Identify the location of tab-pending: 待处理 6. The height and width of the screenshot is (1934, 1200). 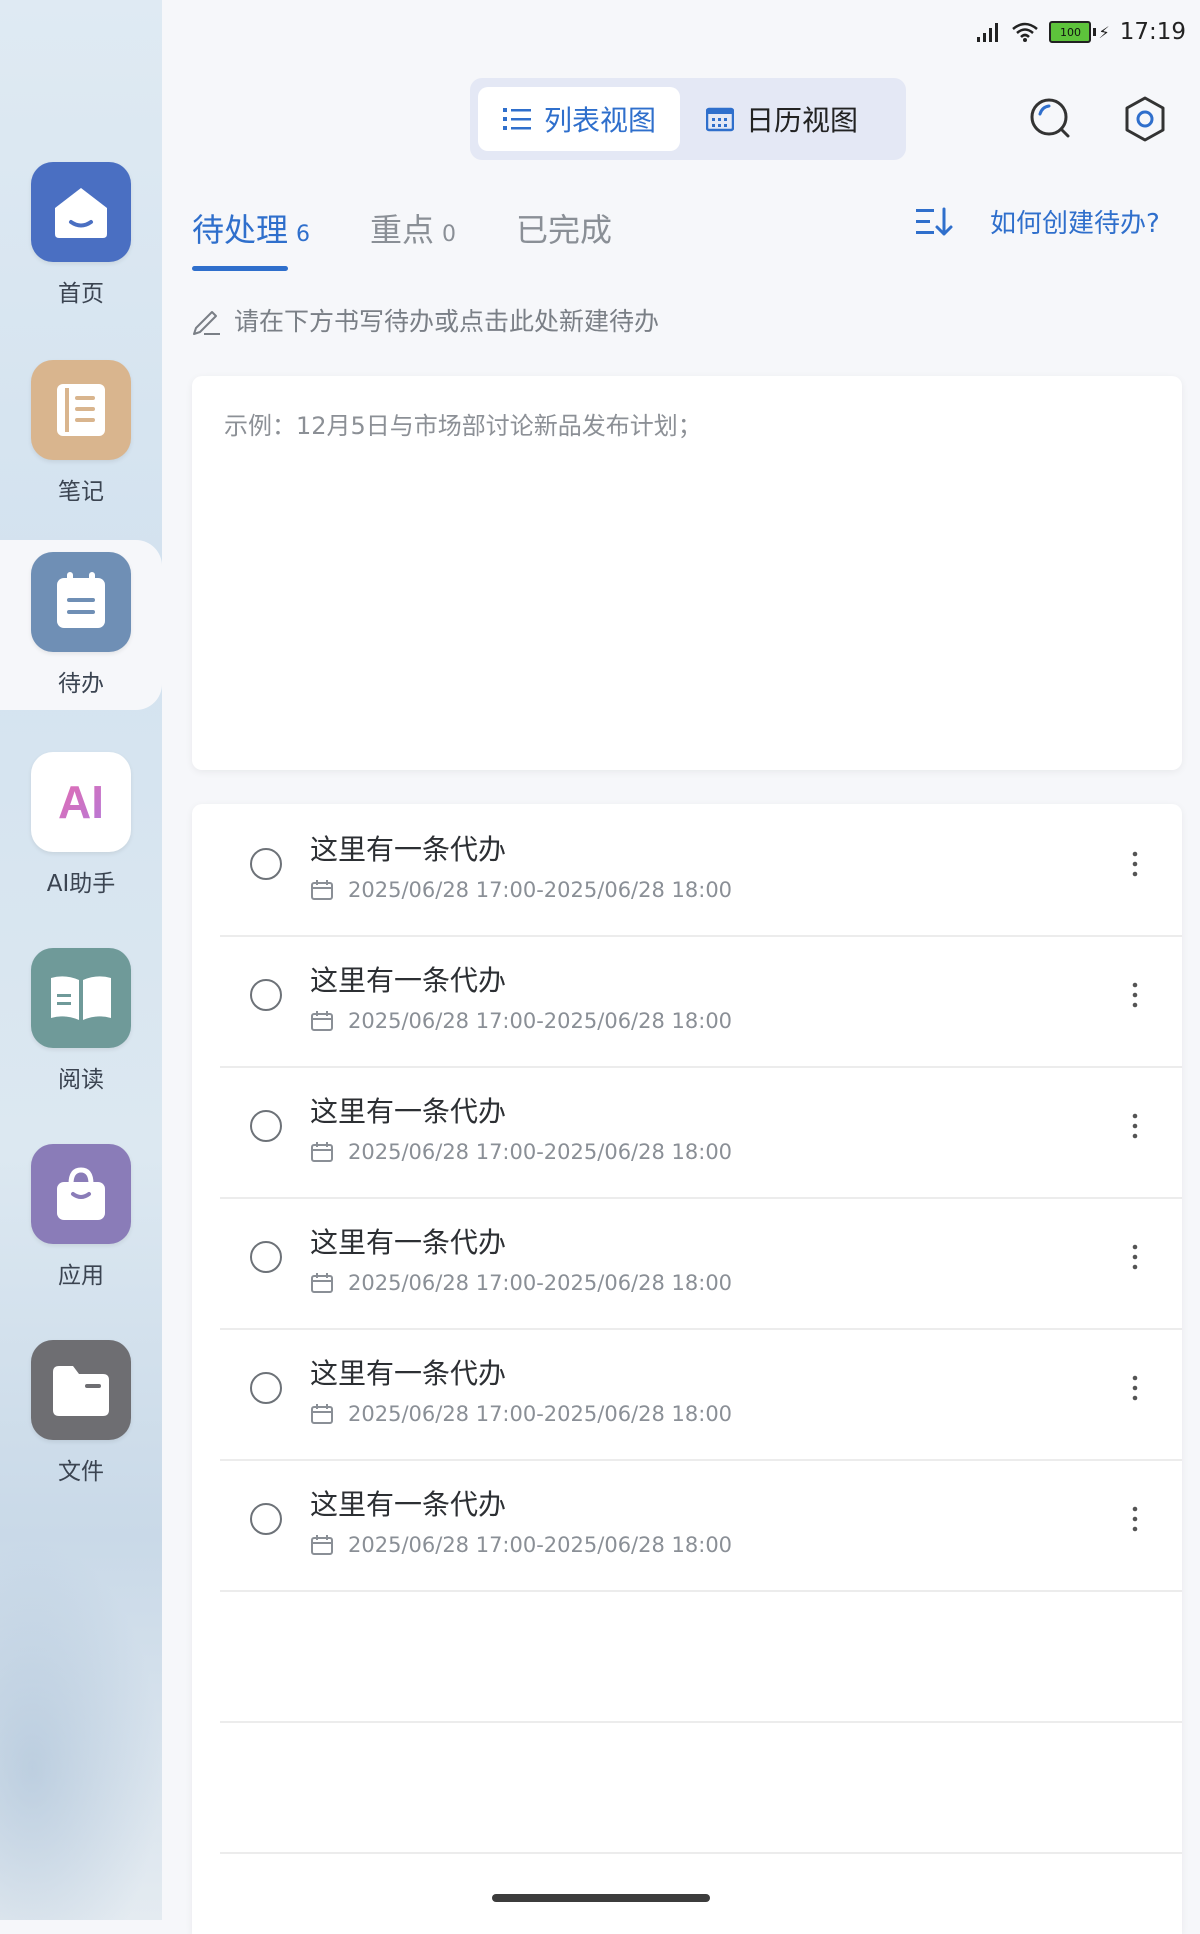
(251, 228).